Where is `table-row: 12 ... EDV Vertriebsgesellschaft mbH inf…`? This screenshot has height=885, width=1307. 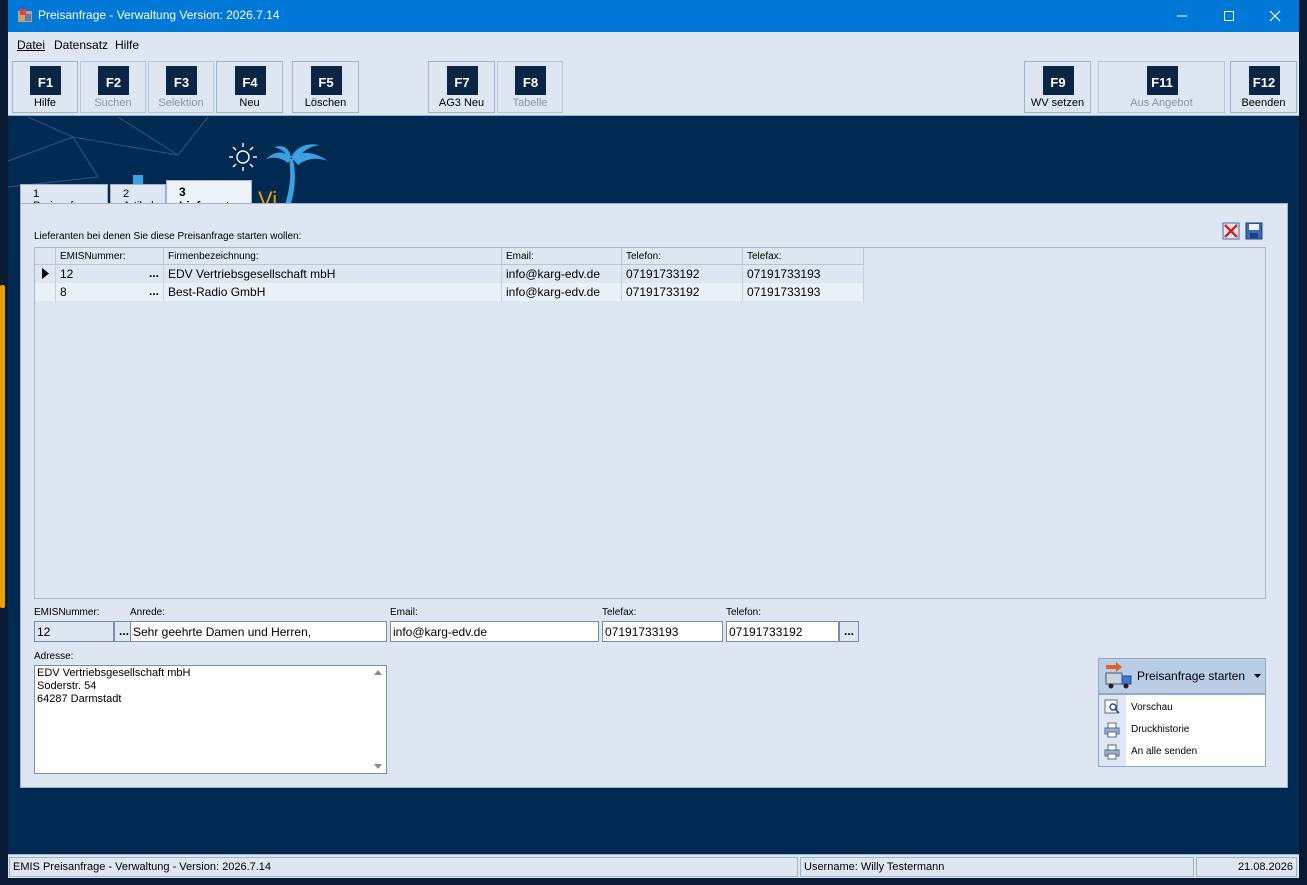
table-row: 12 ... EDV Vertriebsgesellschaft mbH inf… is located at coordinates (449, 274).